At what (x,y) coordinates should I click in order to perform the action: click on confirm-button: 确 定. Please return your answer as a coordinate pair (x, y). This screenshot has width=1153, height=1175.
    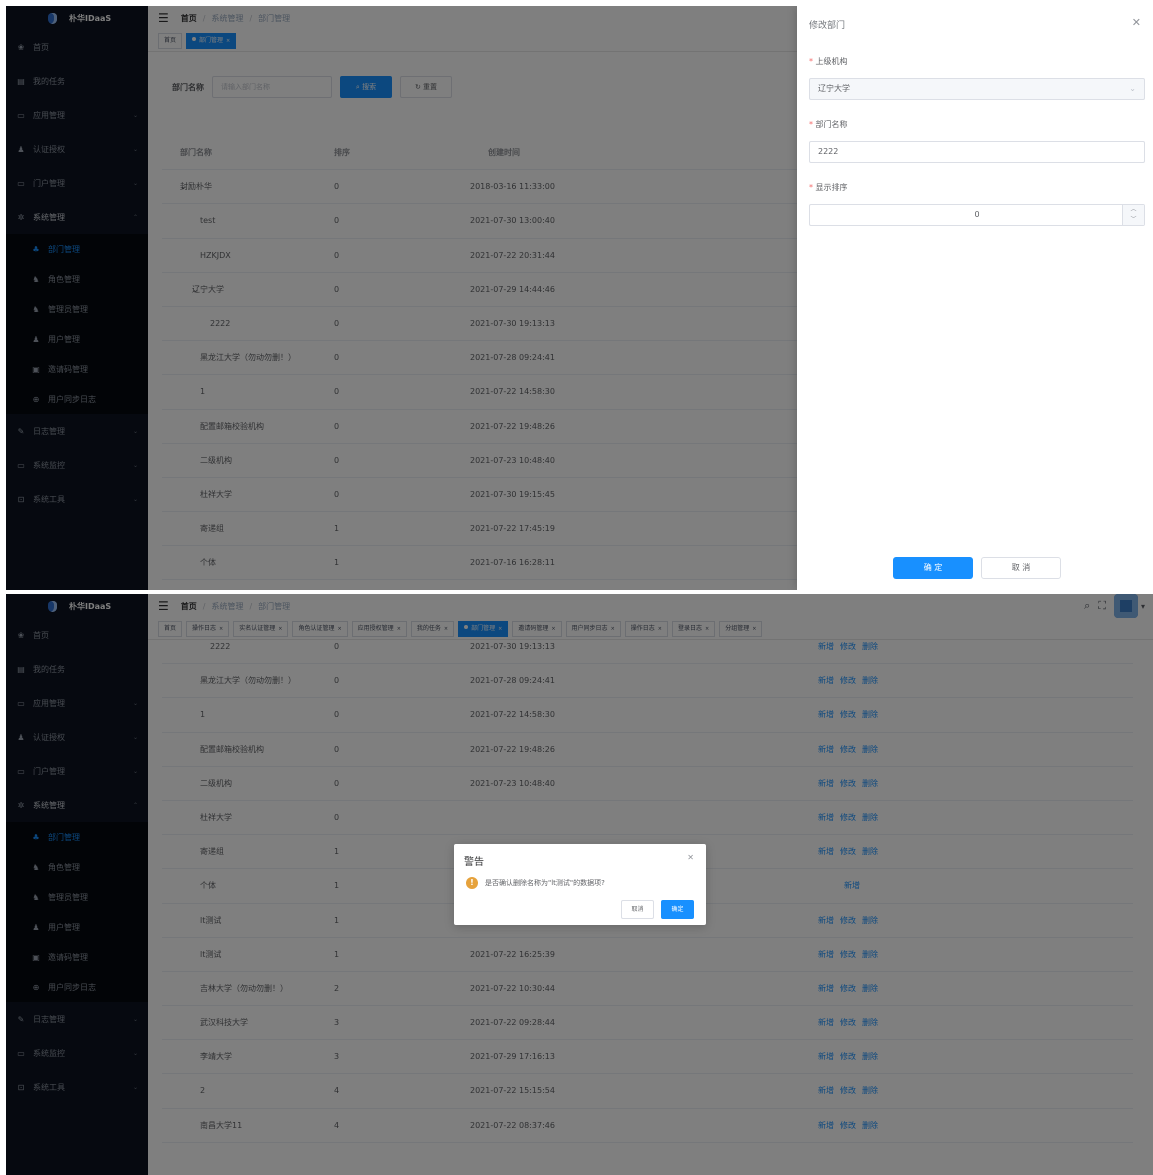
    Looking at the image, I should click on (933, 568).